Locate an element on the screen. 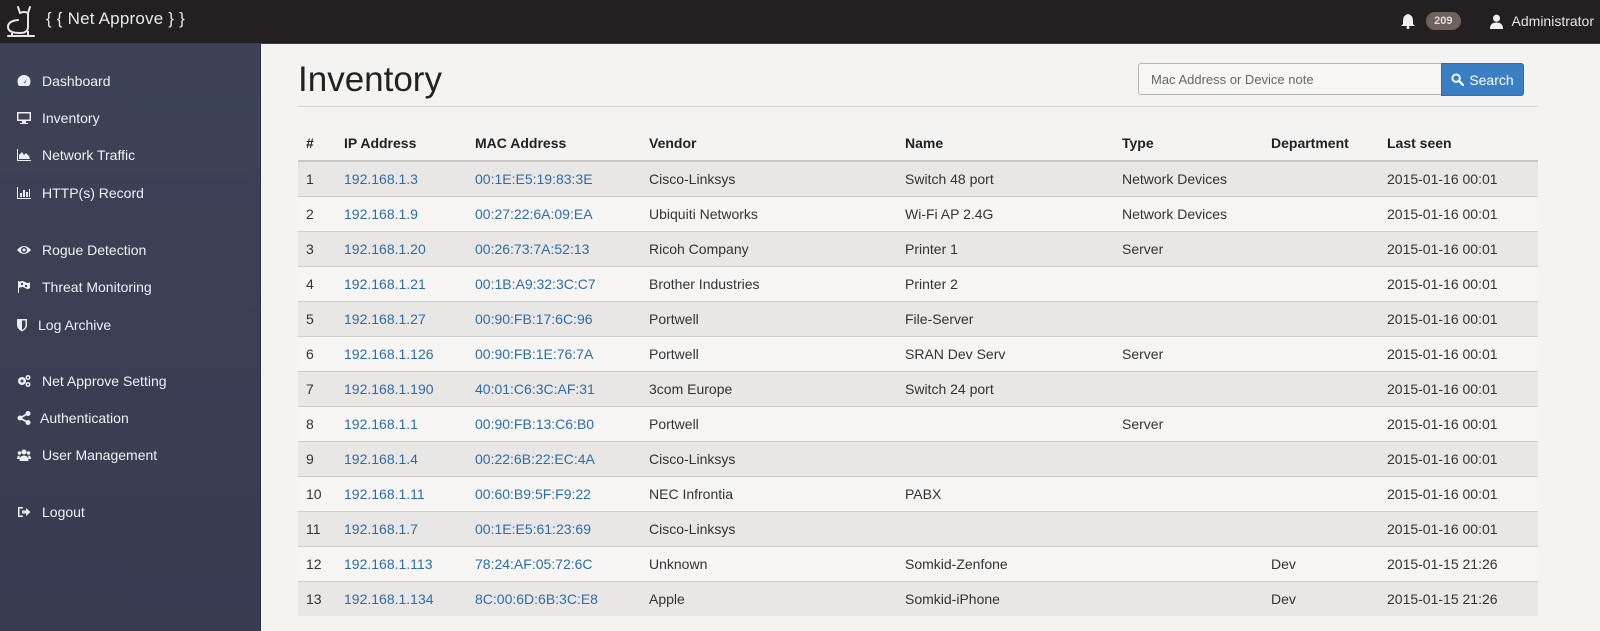 This screenshot has height=631, width=1600. cat-logo-icon is located at coordinates (20, 21).